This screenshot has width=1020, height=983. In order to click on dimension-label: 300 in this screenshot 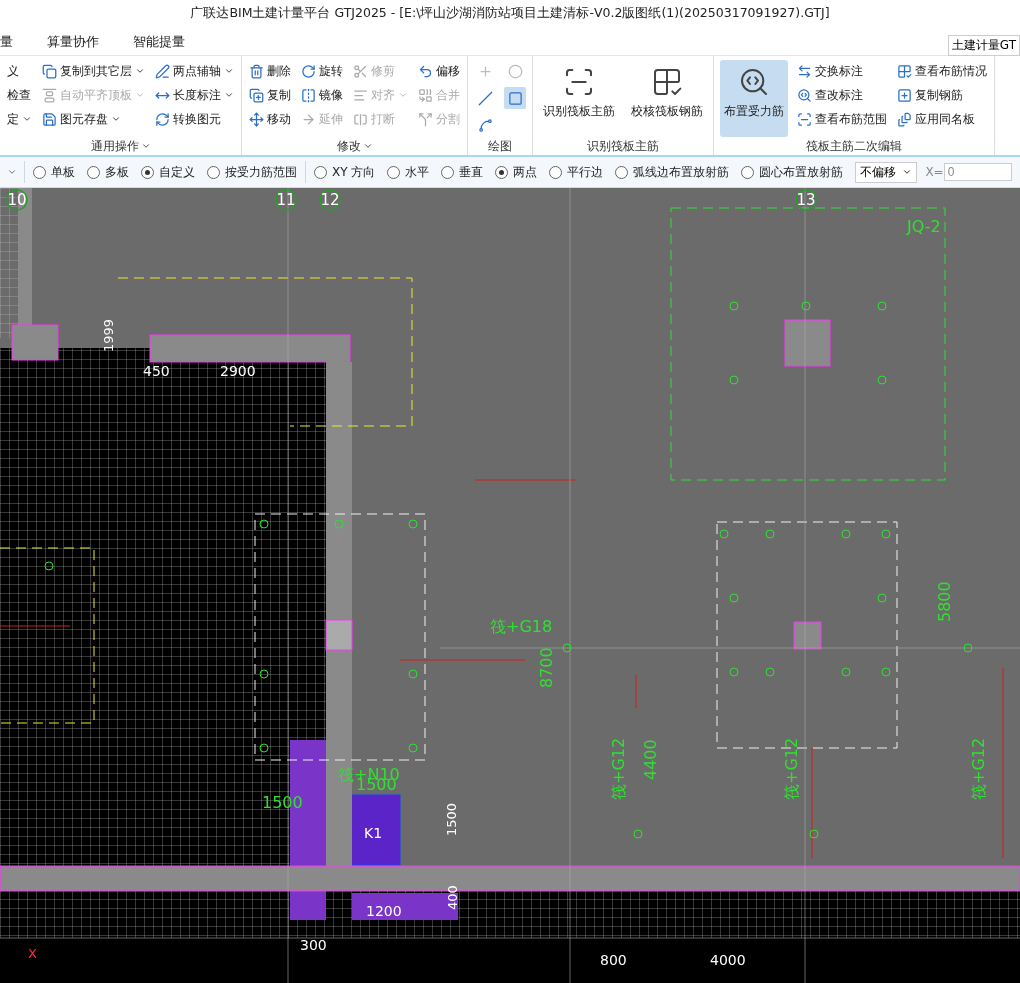, I will do `click(313, 945)`.